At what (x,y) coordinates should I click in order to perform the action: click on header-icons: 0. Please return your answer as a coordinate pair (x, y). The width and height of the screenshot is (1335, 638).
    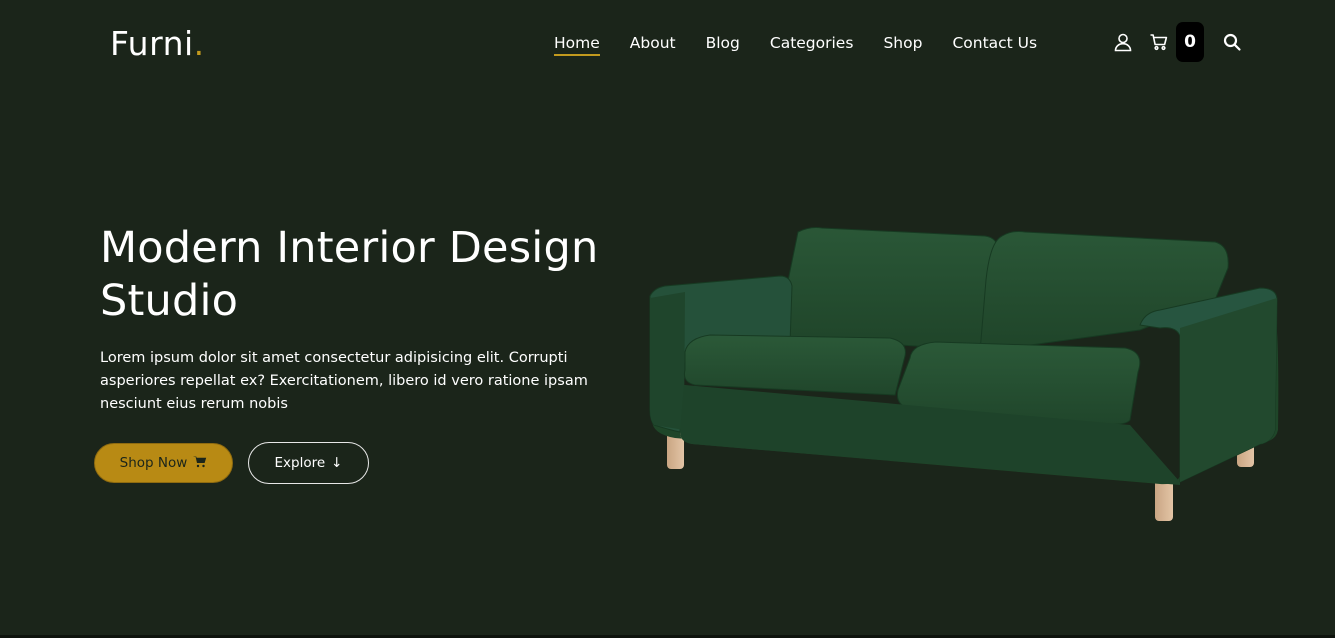
    Looking at the image, I should click on (1177, 42).